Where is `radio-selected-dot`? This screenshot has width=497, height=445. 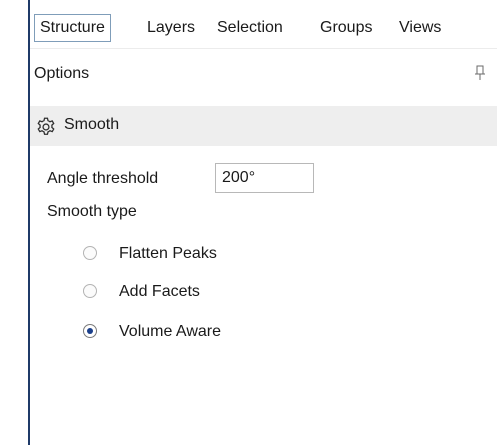 radio-selected-dot is located at coordinates (90, 331).